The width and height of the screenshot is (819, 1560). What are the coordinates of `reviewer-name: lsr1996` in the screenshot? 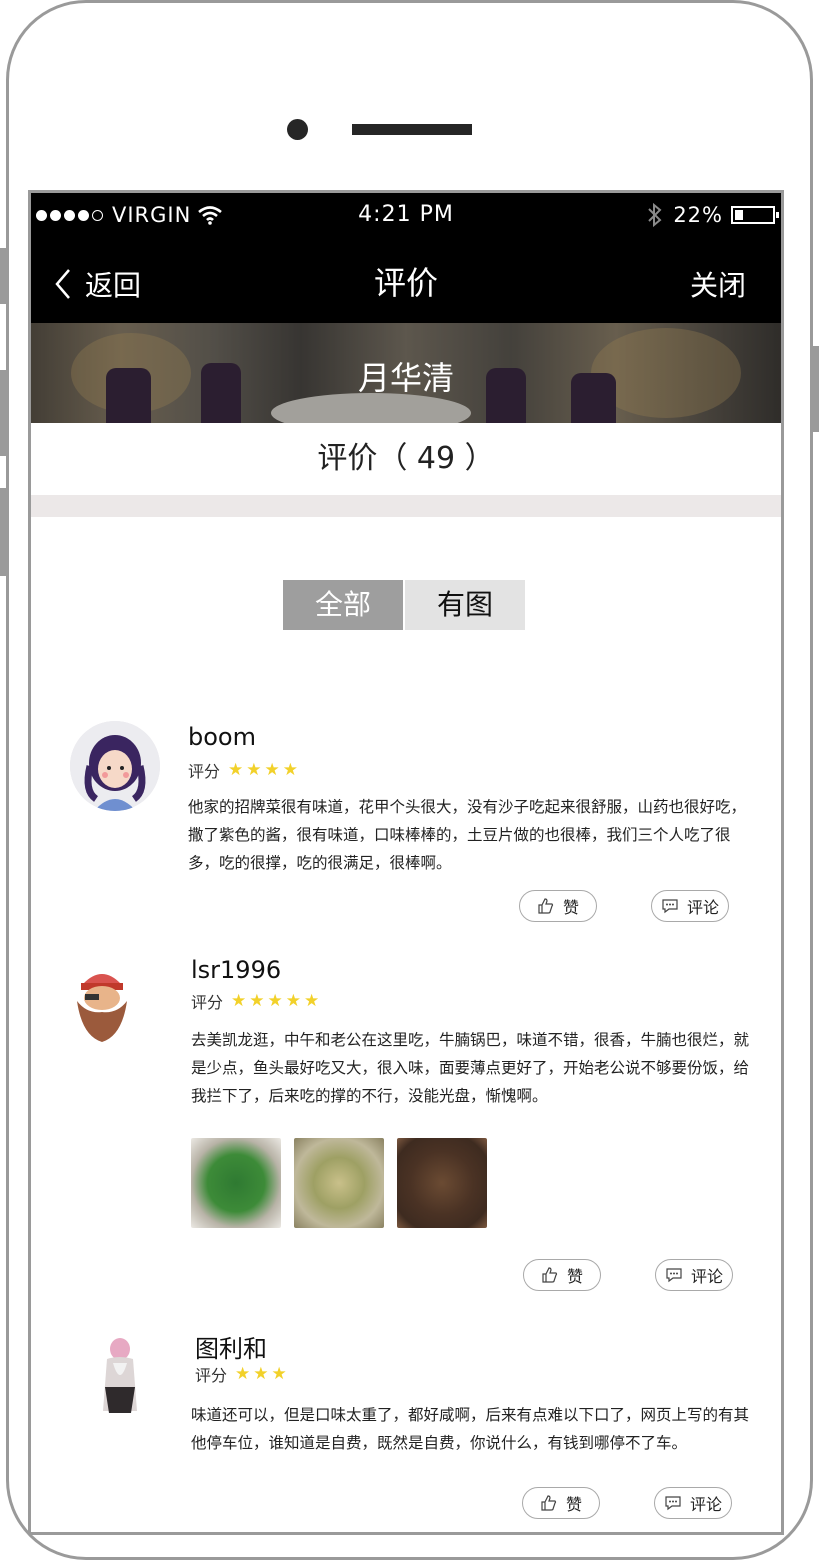 It's located at (236, 970).